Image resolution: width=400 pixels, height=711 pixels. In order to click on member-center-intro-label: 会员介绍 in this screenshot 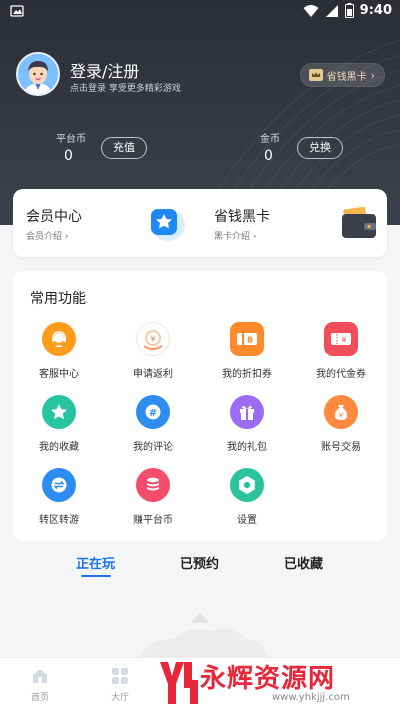, I will do `click(44, 237)`.